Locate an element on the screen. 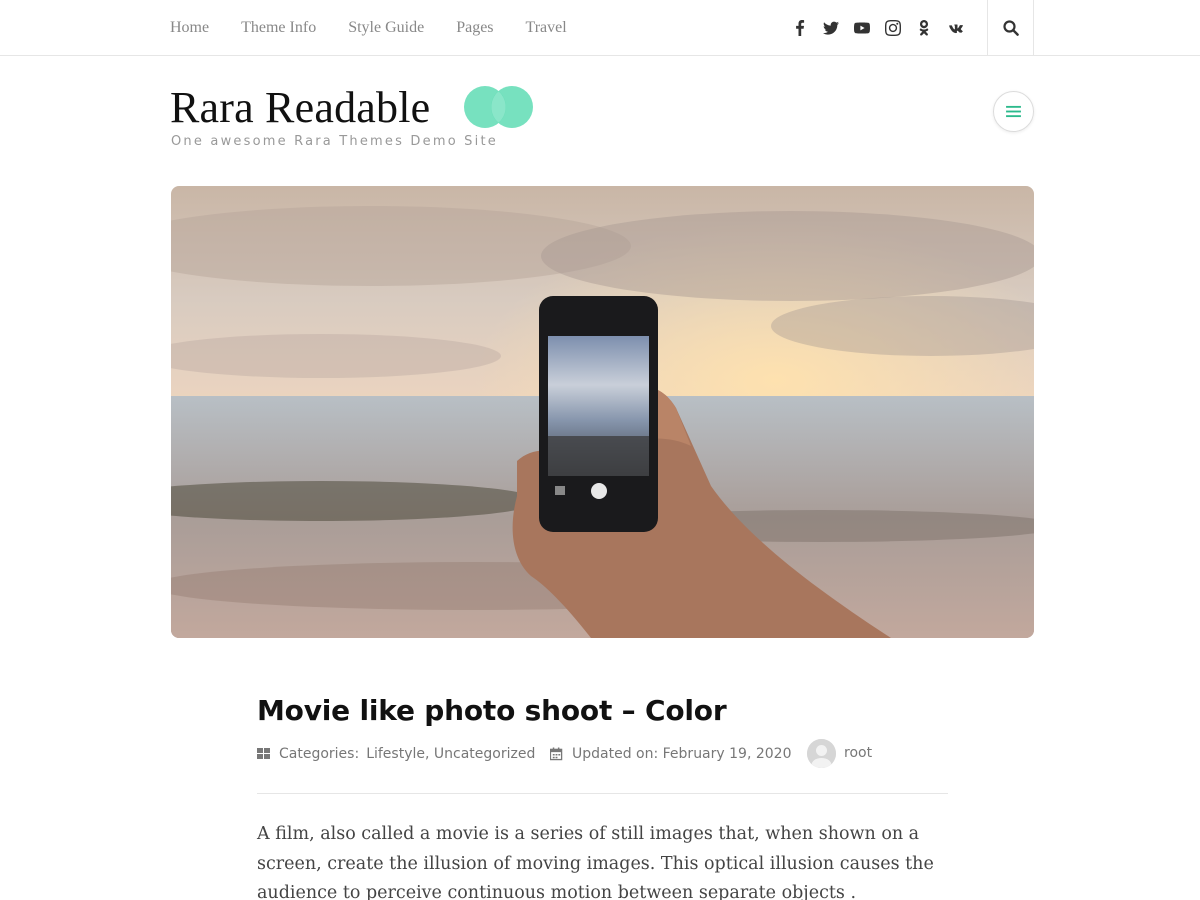 This screenshot has width=1200, height=900. instagram-icon is located at coordinates (892, 27).